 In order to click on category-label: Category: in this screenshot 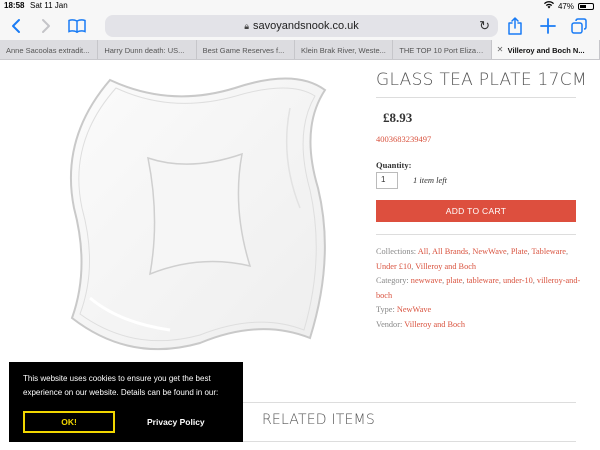, I will do `click(392, 281)`.